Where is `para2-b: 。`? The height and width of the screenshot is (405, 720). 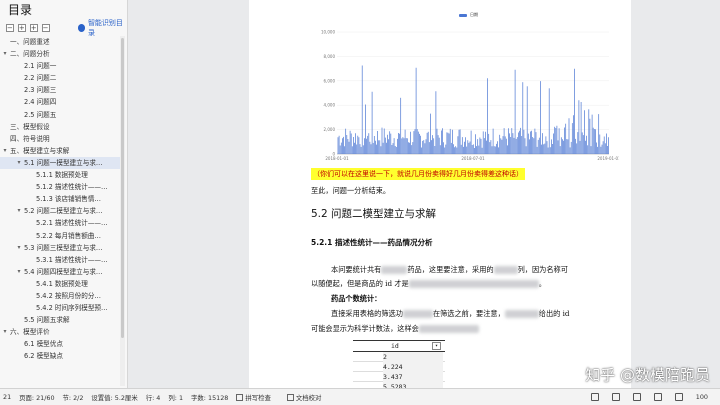 para2-b: 。 is located at coordinates (542, 283).